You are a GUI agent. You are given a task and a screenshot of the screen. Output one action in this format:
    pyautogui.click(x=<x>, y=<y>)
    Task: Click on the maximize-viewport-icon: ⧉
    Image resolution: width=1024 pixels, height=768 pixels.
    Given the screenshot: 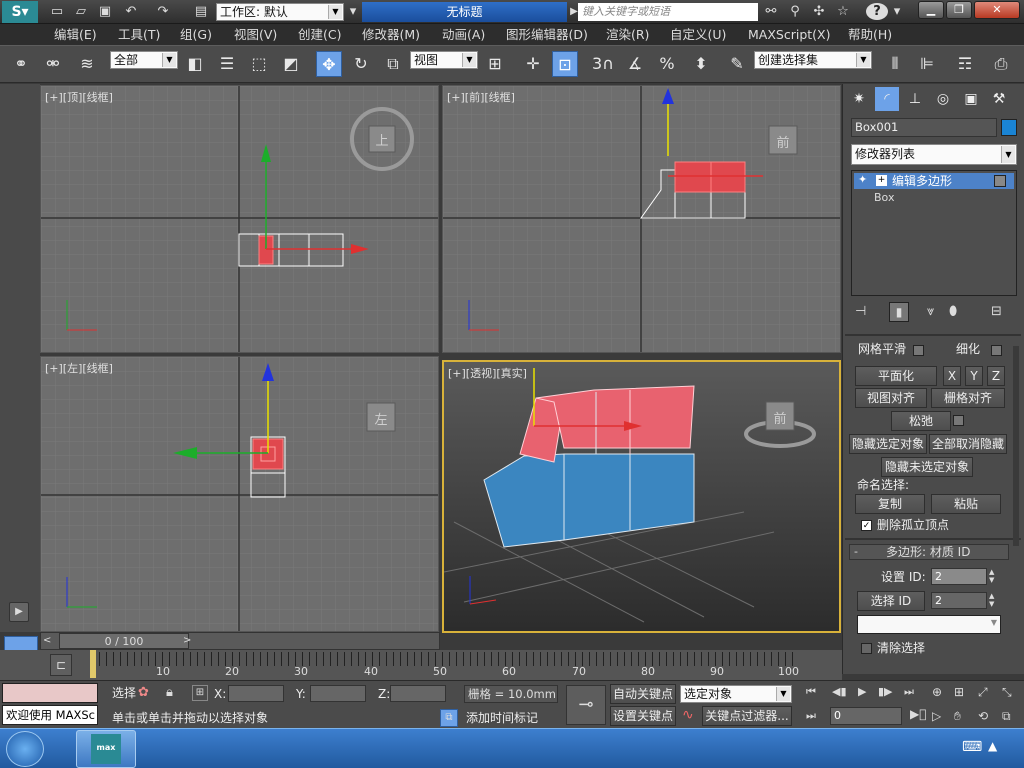 What is the action you would take?
    pyautogui.click(x=1006, y=716)
    